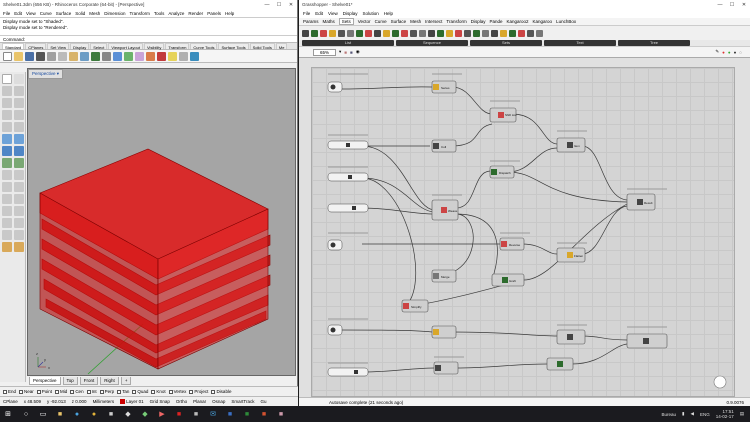 The image size is (750, 422). I want to click on shift-list-icon, so click(332, 33).